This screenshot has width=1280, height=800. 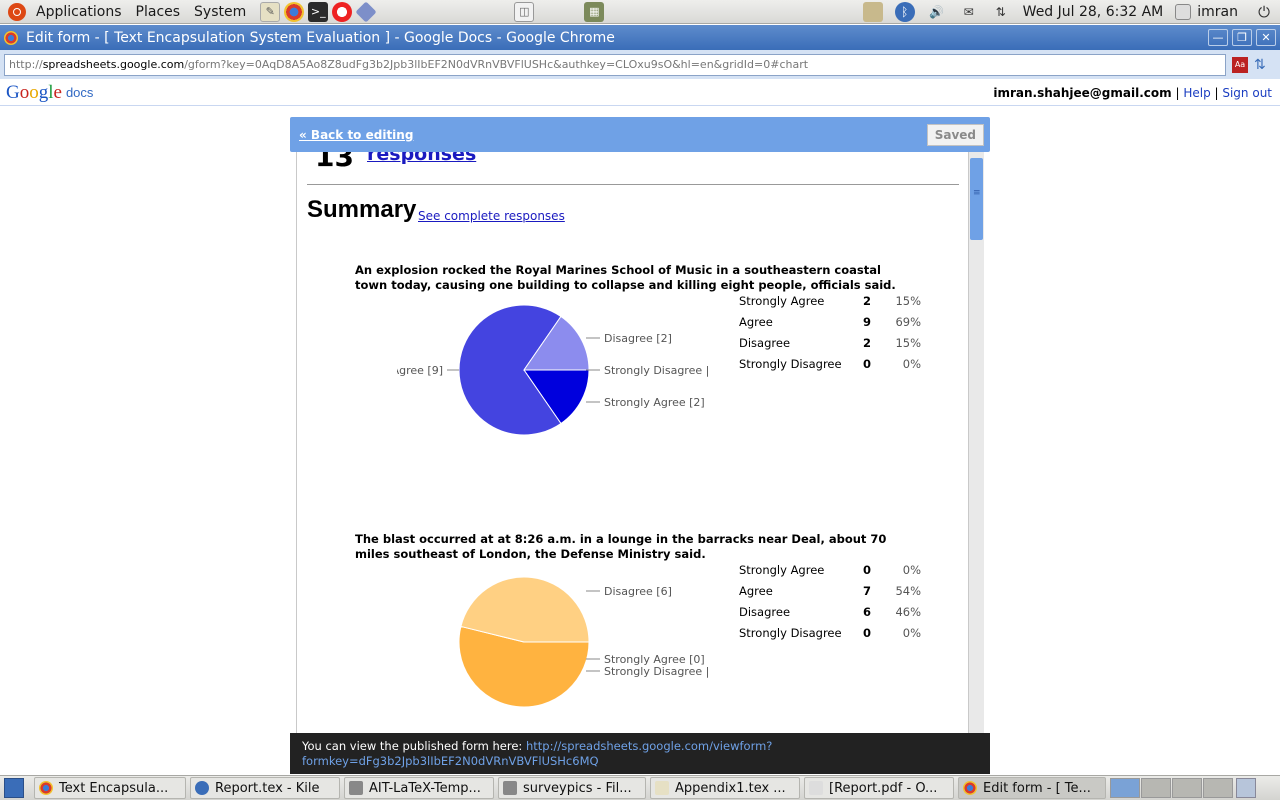 What do you see at coordinates (270, 11) in the screenshot?
I see `text-editor-launcher-icon: ✎` at bounding box center [270, 11].